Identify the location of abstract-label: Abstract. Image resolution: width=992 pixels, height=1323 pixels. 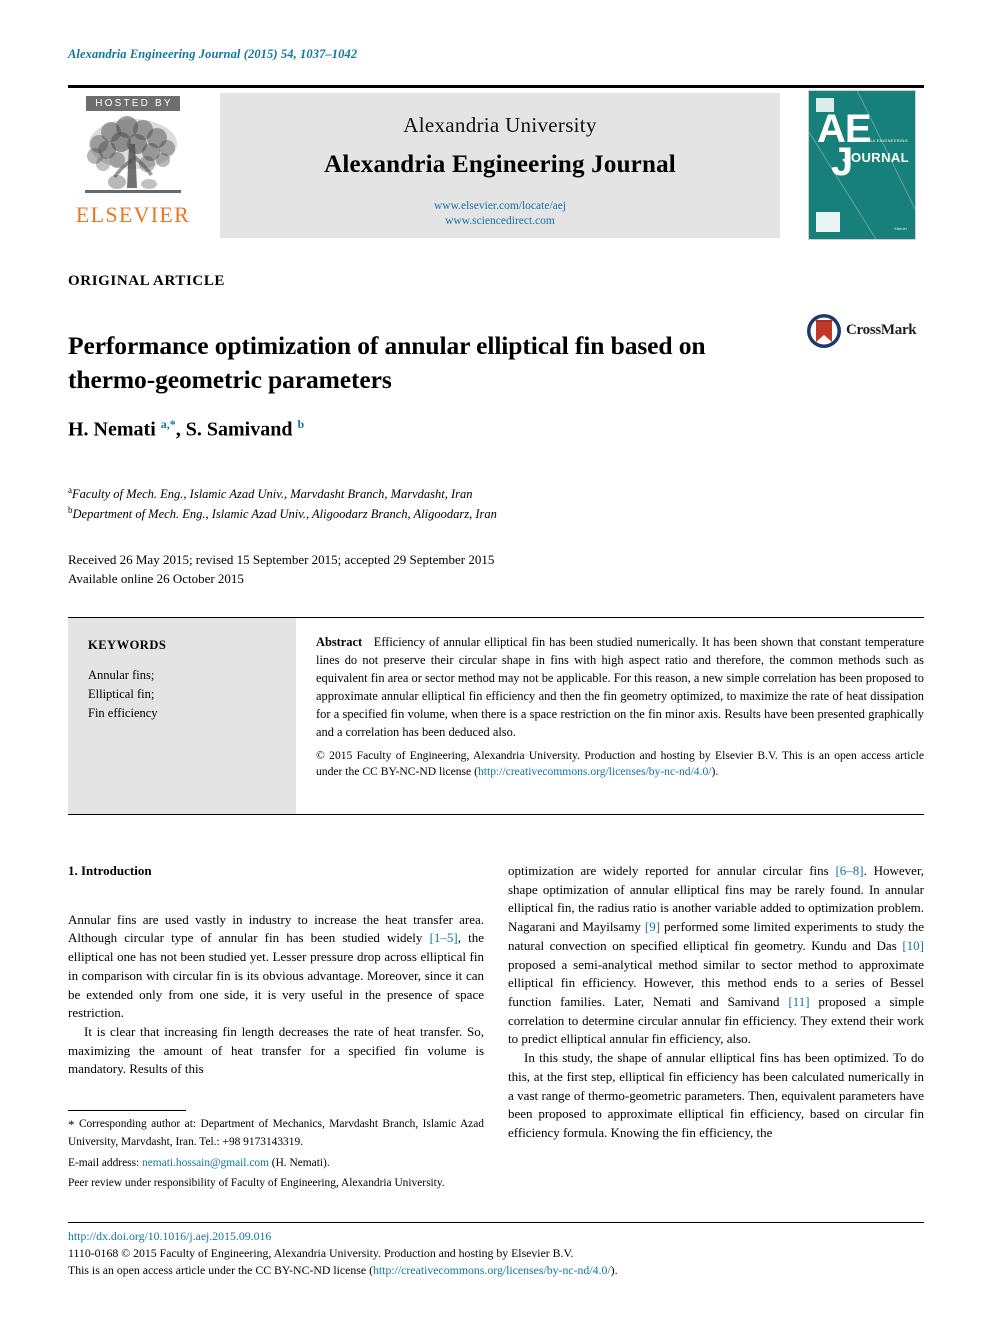
(339, 642).